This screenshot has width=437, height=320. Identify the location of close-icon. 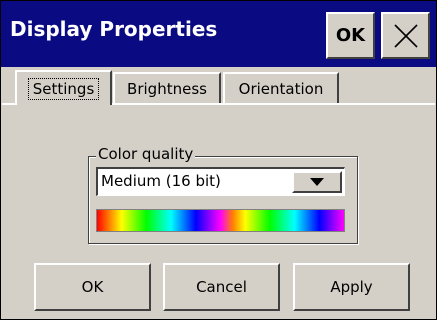
(405, 35).